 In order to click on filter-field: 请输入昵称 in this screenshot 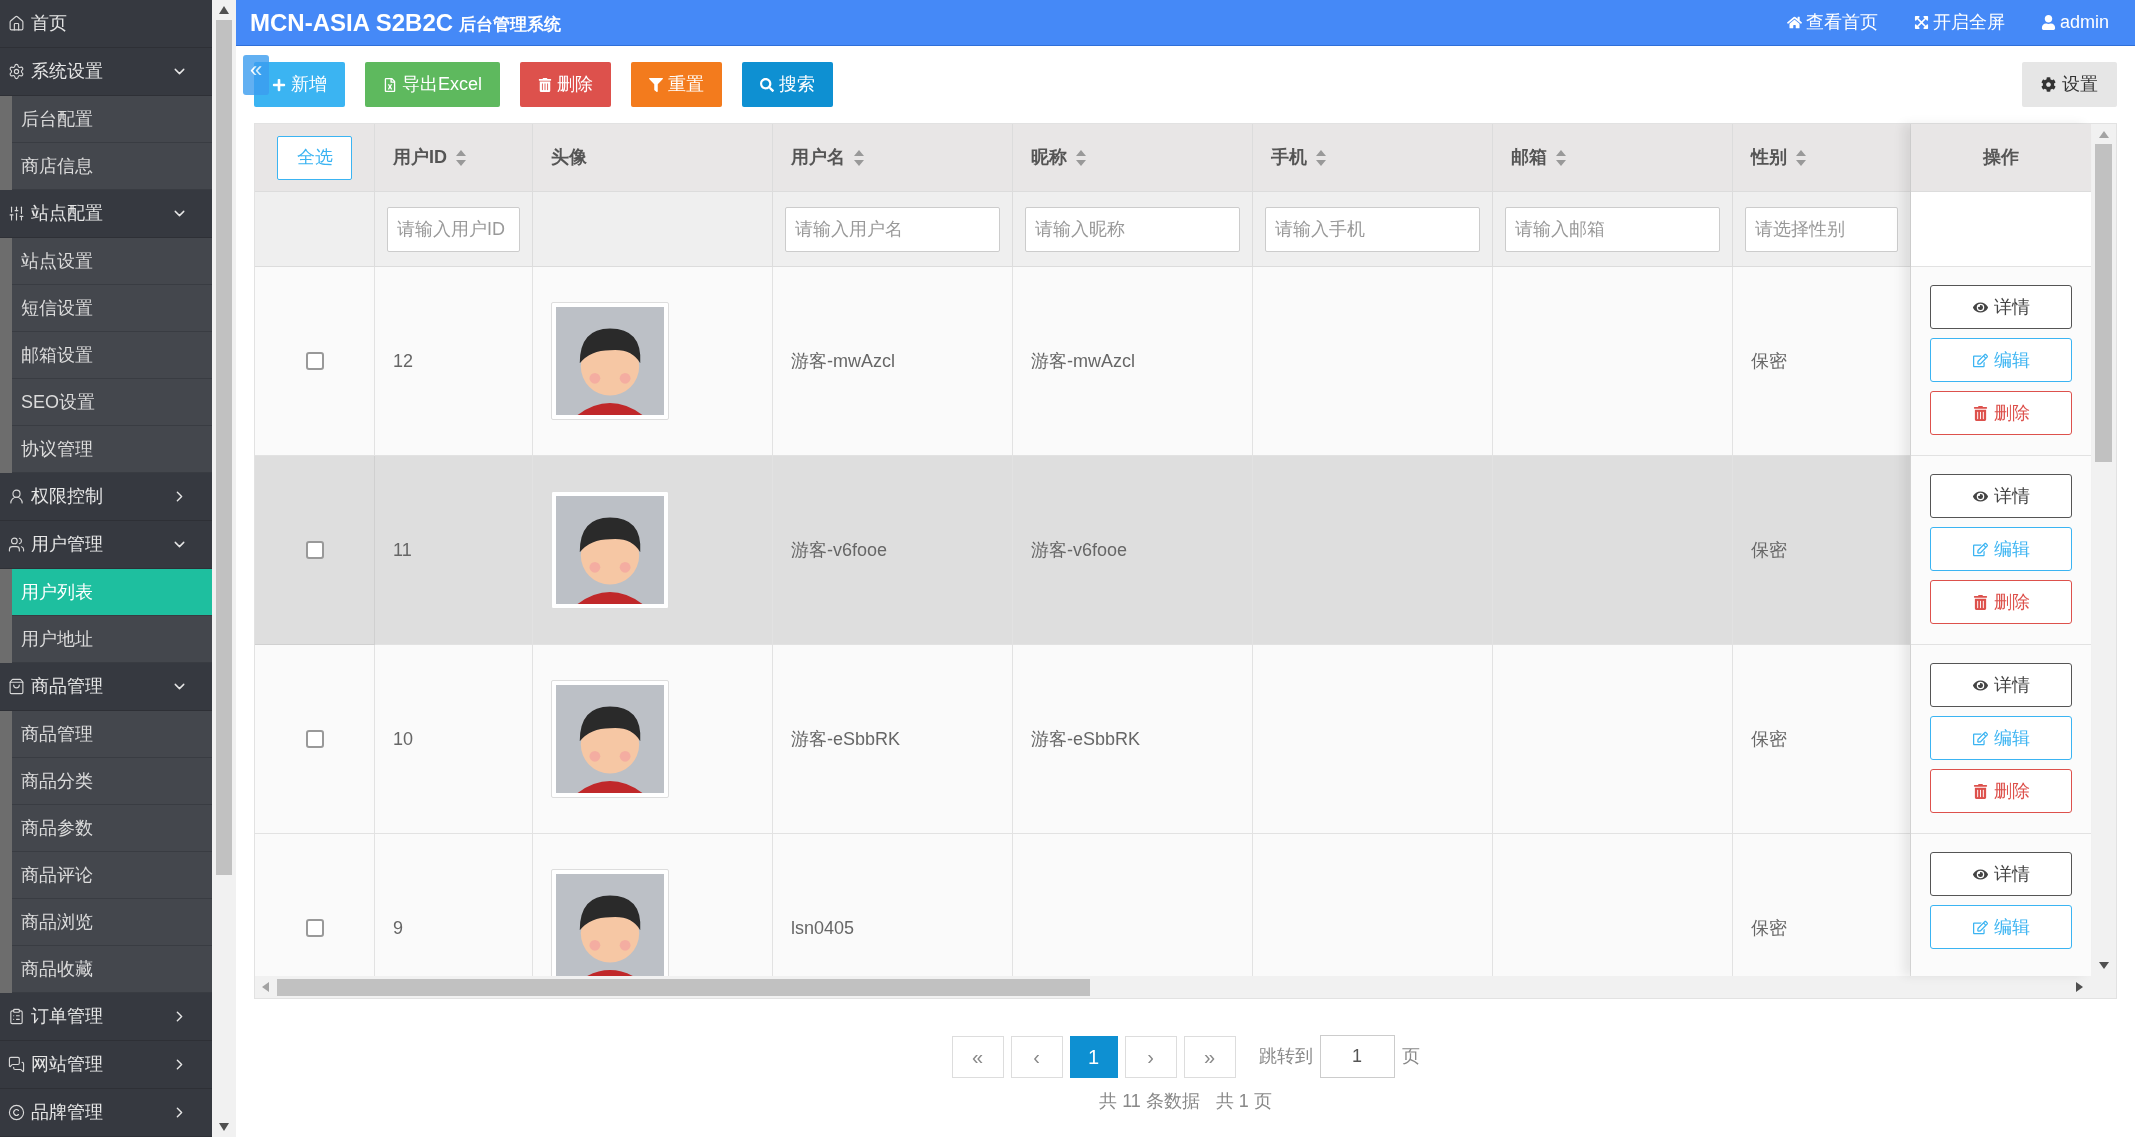, I will do `click(1132, 229)`.